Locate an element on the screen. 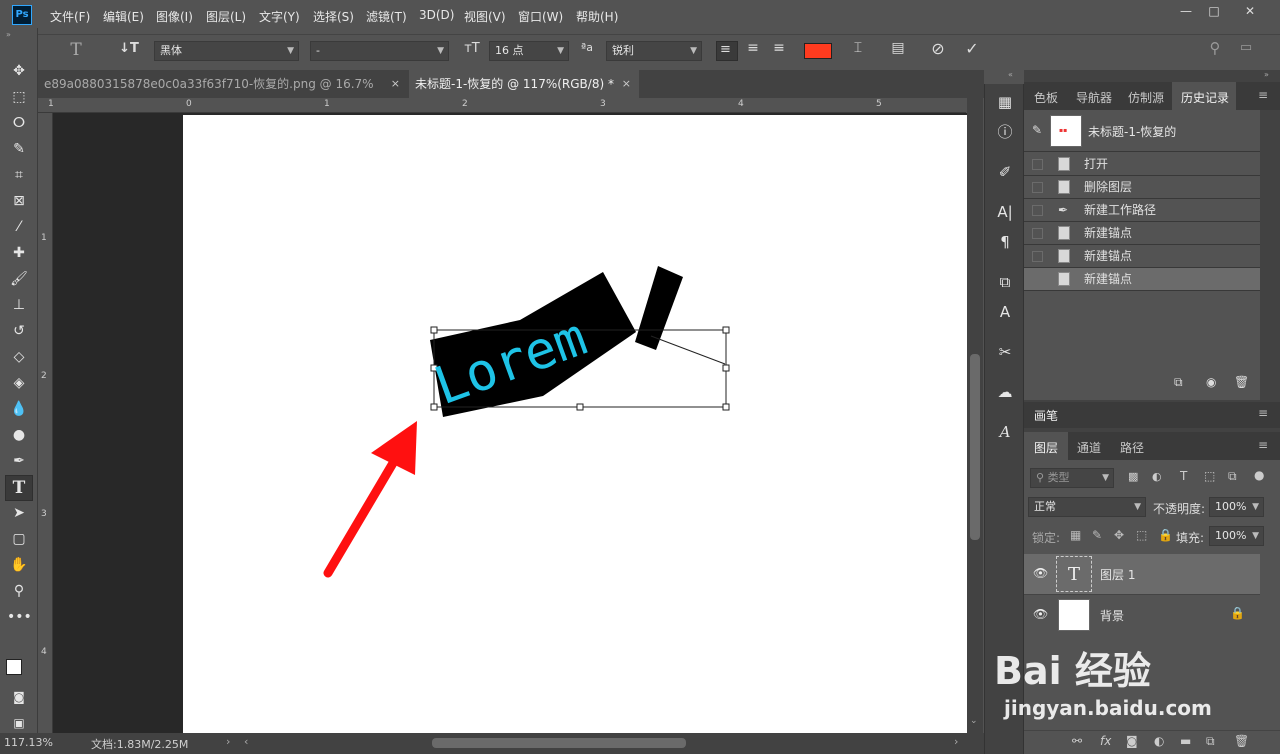 The height and width of the screenshot is (754, 1280). menu-select: 选择(S) is located at coordinates (333, 16).